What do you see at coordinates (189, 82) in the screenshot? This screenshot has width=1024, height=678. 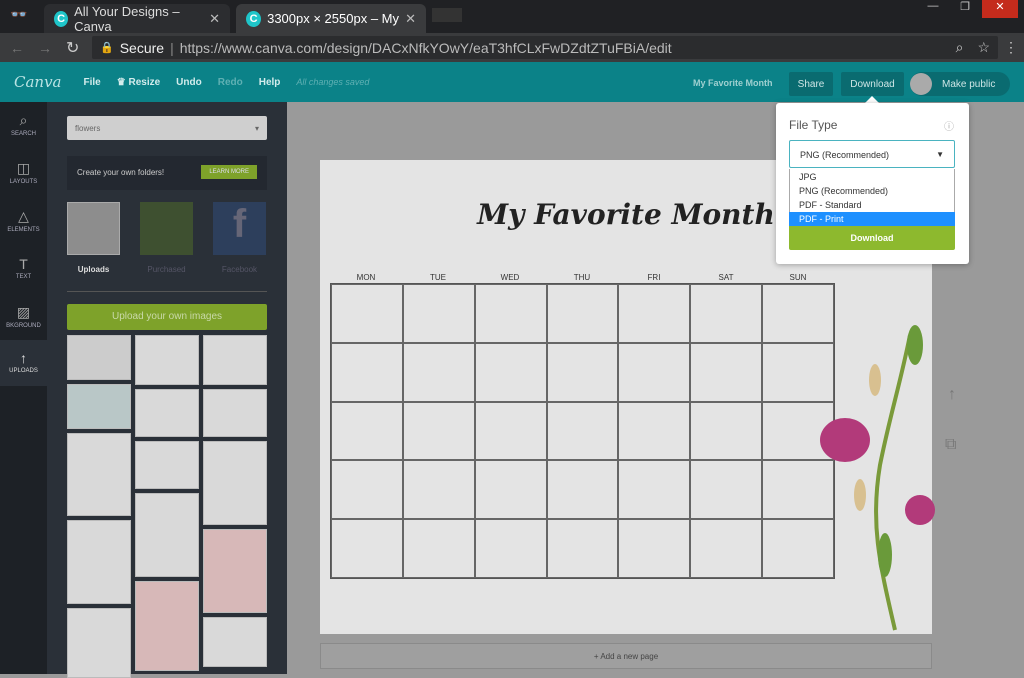 I see `menu-undo: Undo` at bounding box center [189, 82].